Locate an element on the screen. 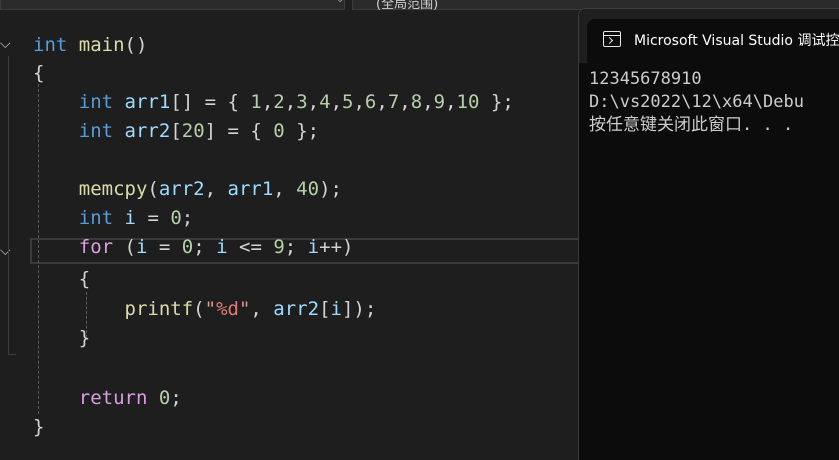 The height and width of the screenshot is (460, 839). code-token: return is located at coordinates (113, 398).